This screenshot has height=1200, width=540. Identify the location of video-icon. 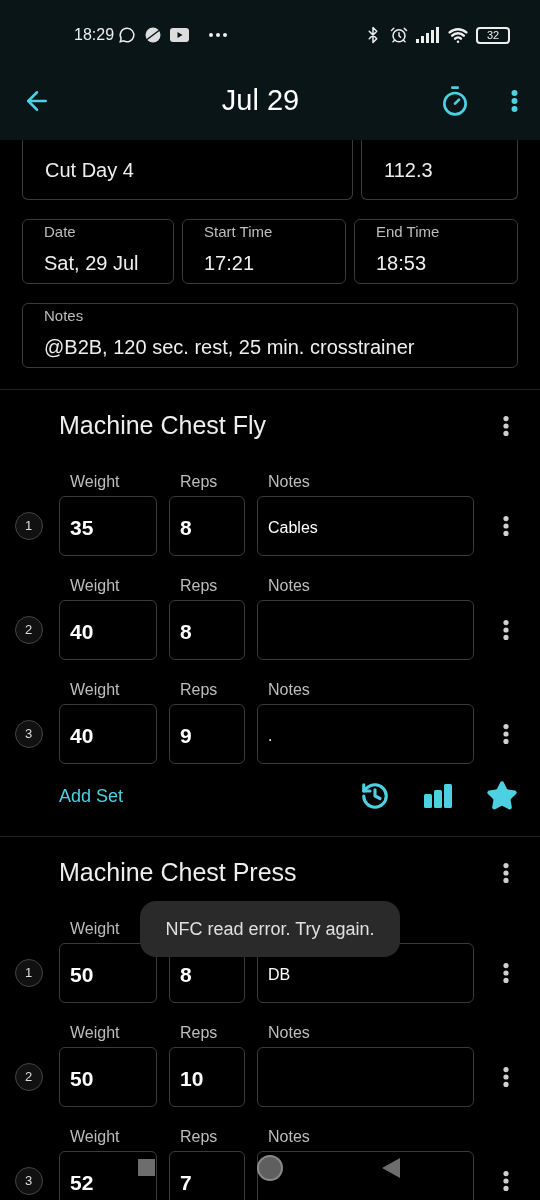
(180, 35).